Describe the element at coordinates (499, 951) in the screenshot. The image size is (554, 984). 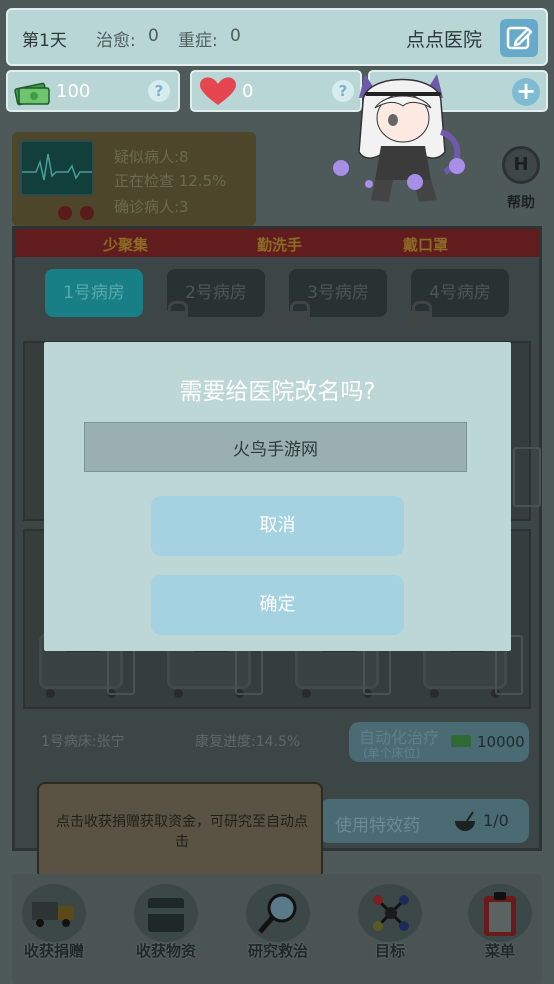
I see `nav-label: 菜单` at that location.